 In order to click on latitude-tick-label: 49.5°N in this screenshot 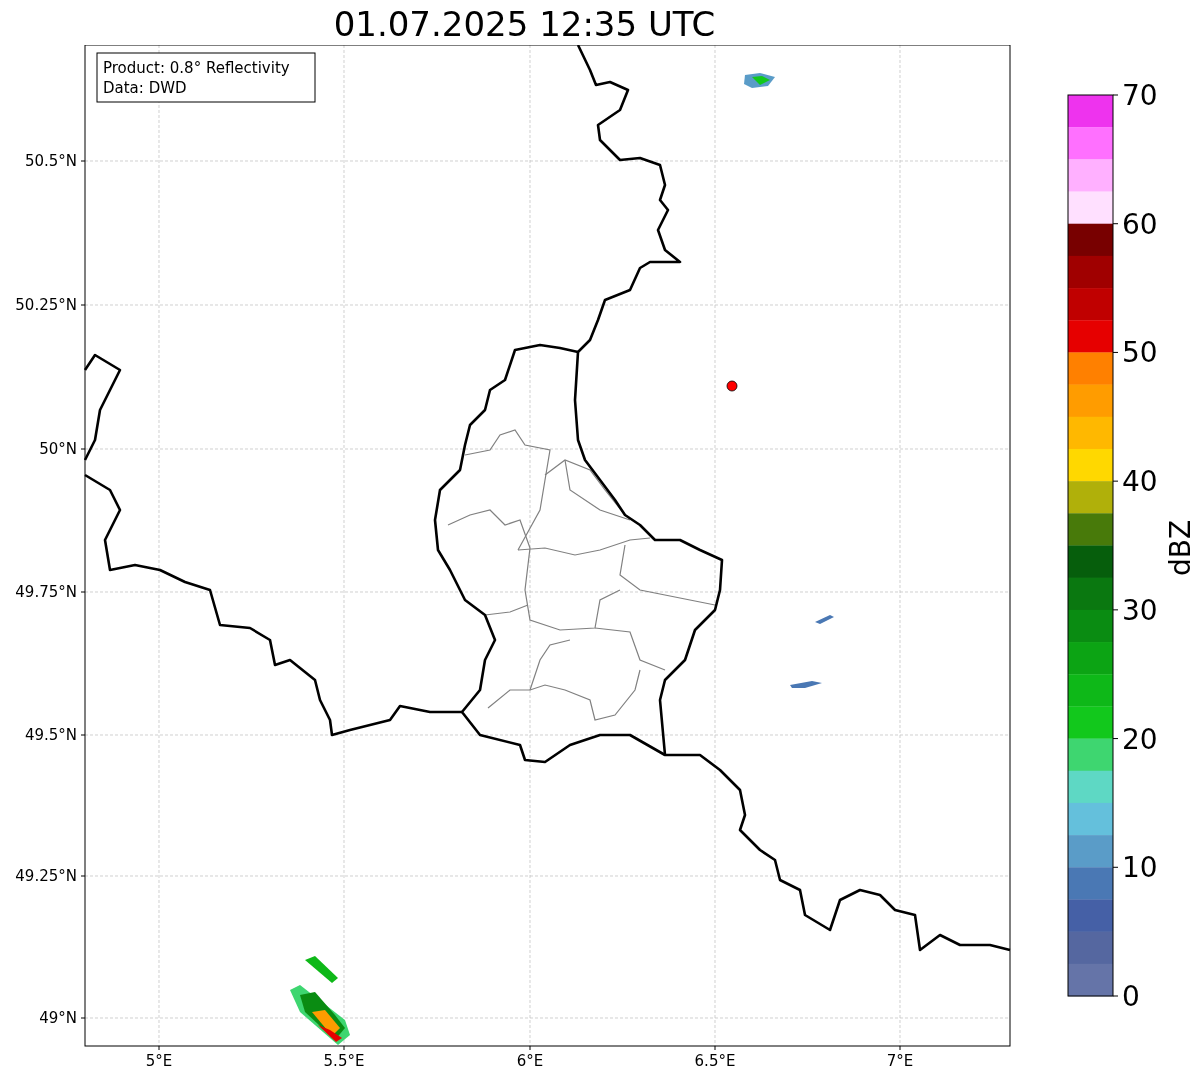, I will do `click(50, 735)`.